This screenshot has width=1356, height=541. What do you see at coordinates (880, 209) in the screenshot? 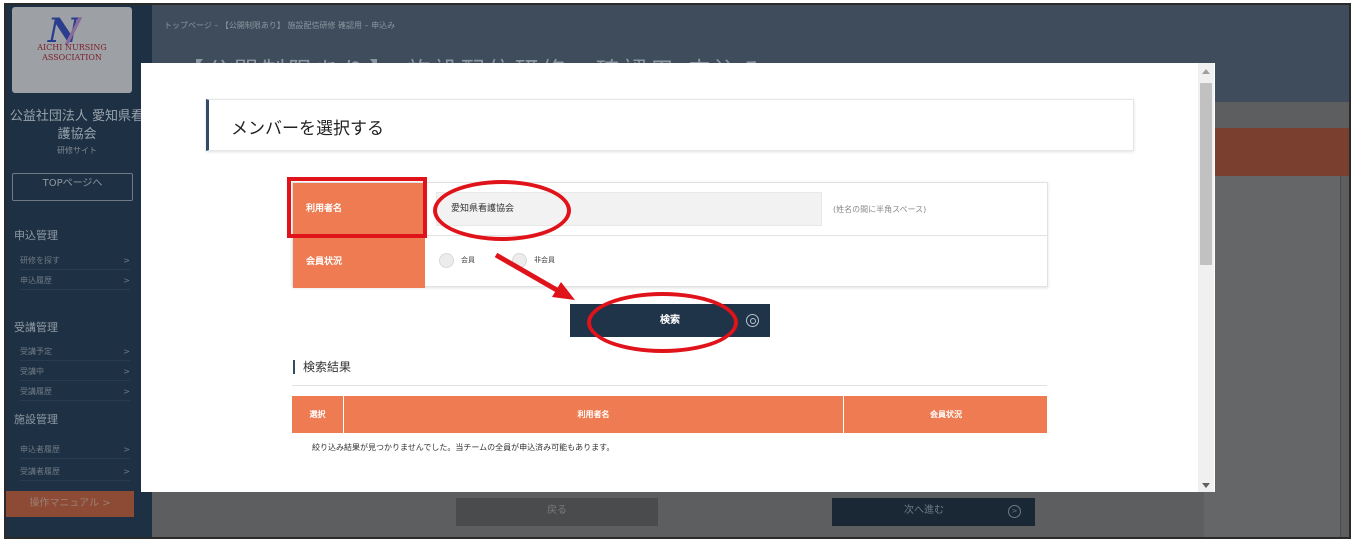
I see `name-hint: (姓名の間に半角スペース)` at bounding box center [880, 209].